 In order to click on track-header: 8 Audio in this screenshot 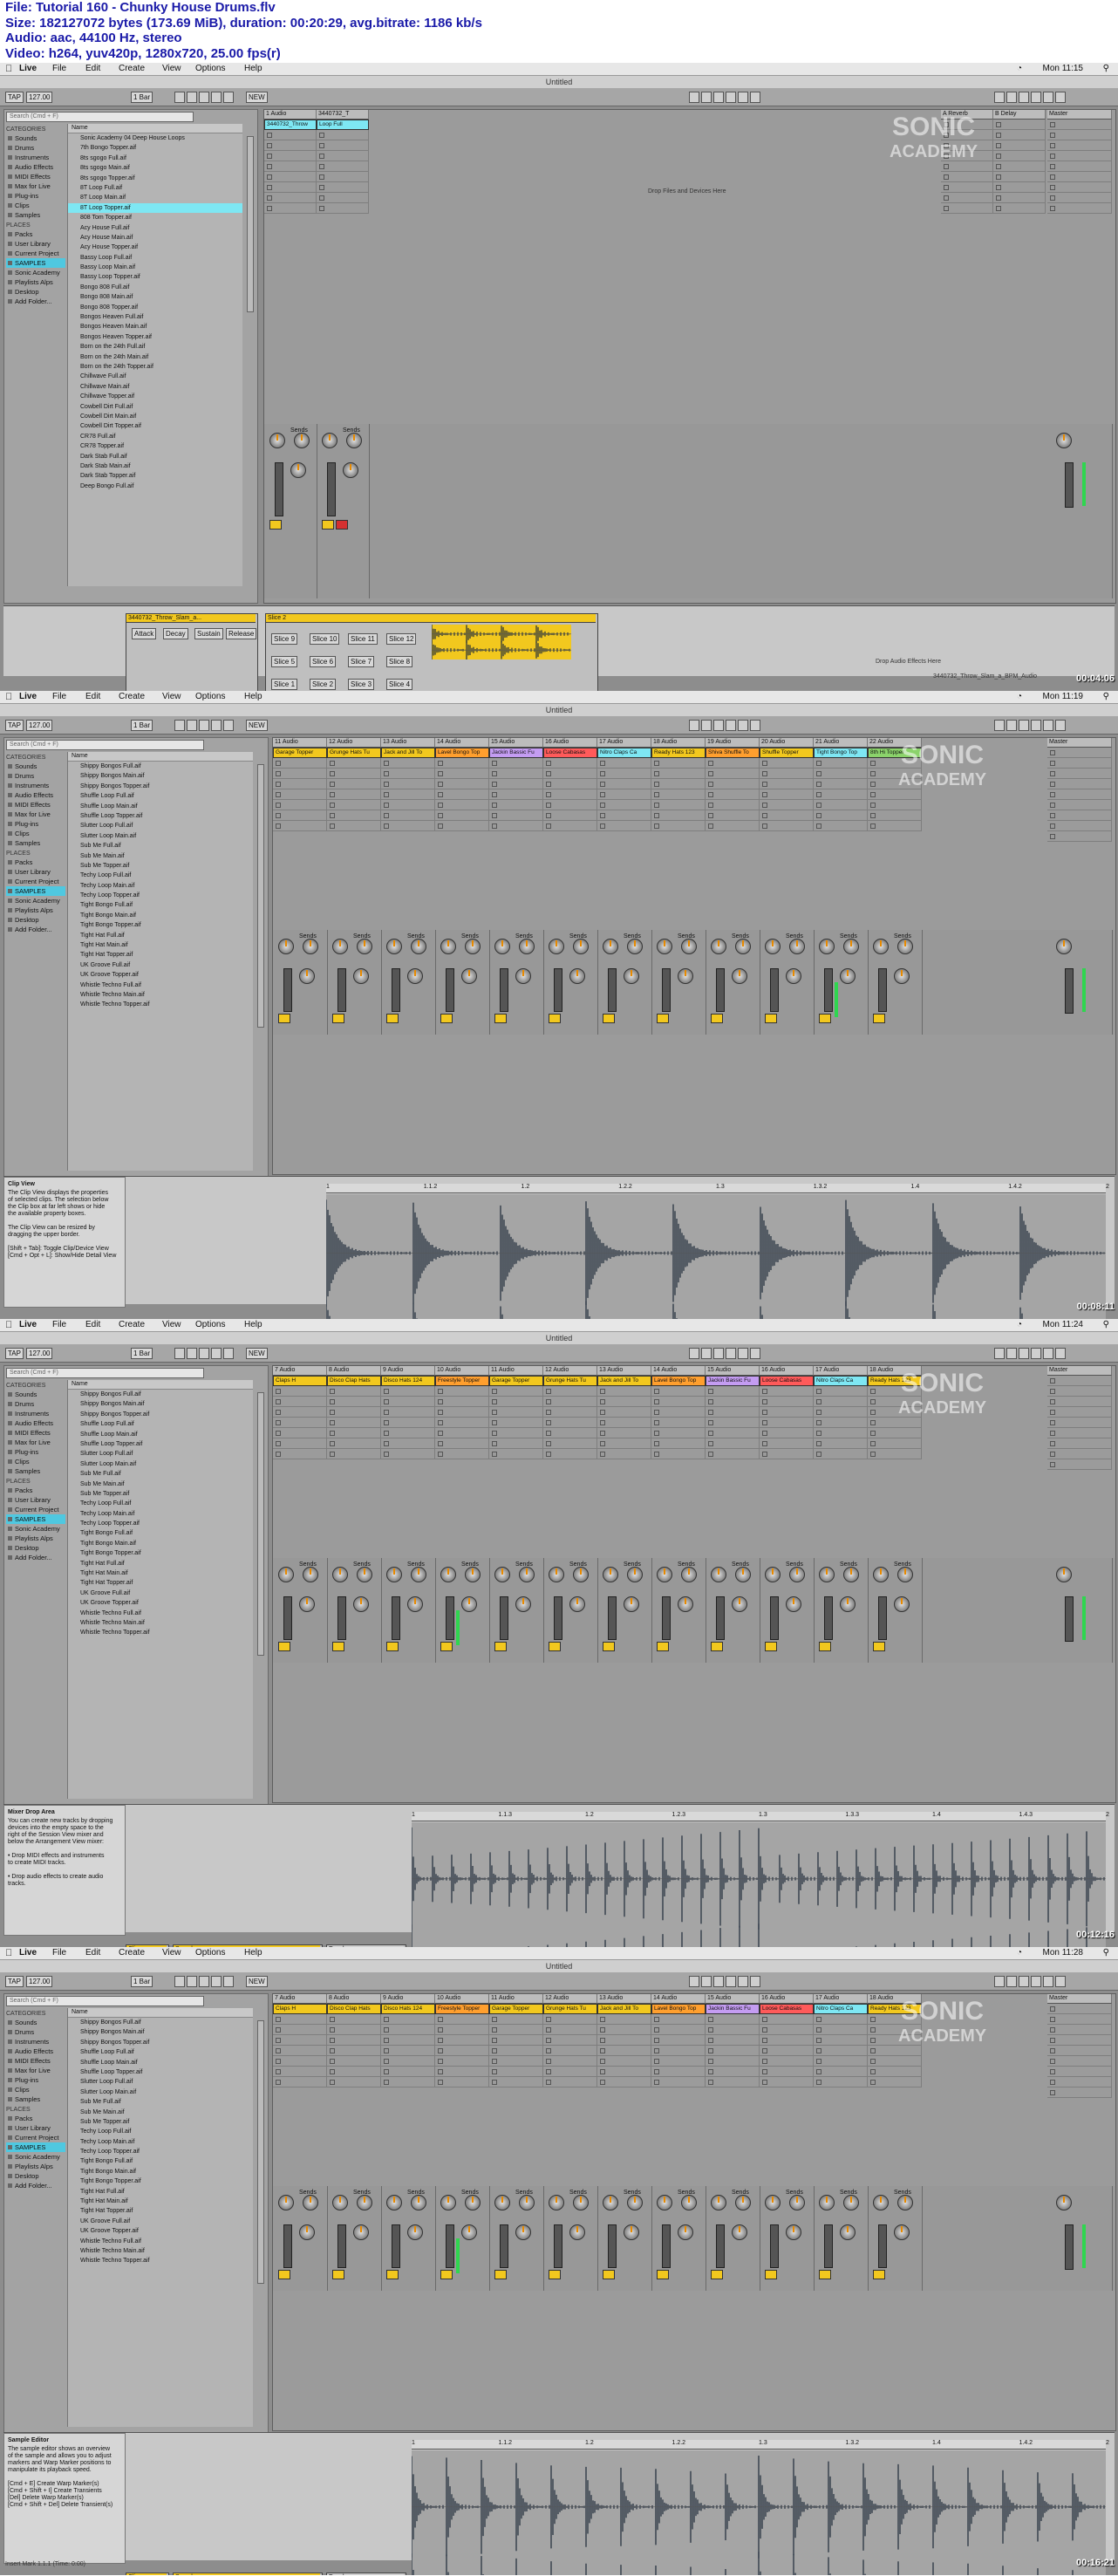, I will do `click(354, 1999)`.